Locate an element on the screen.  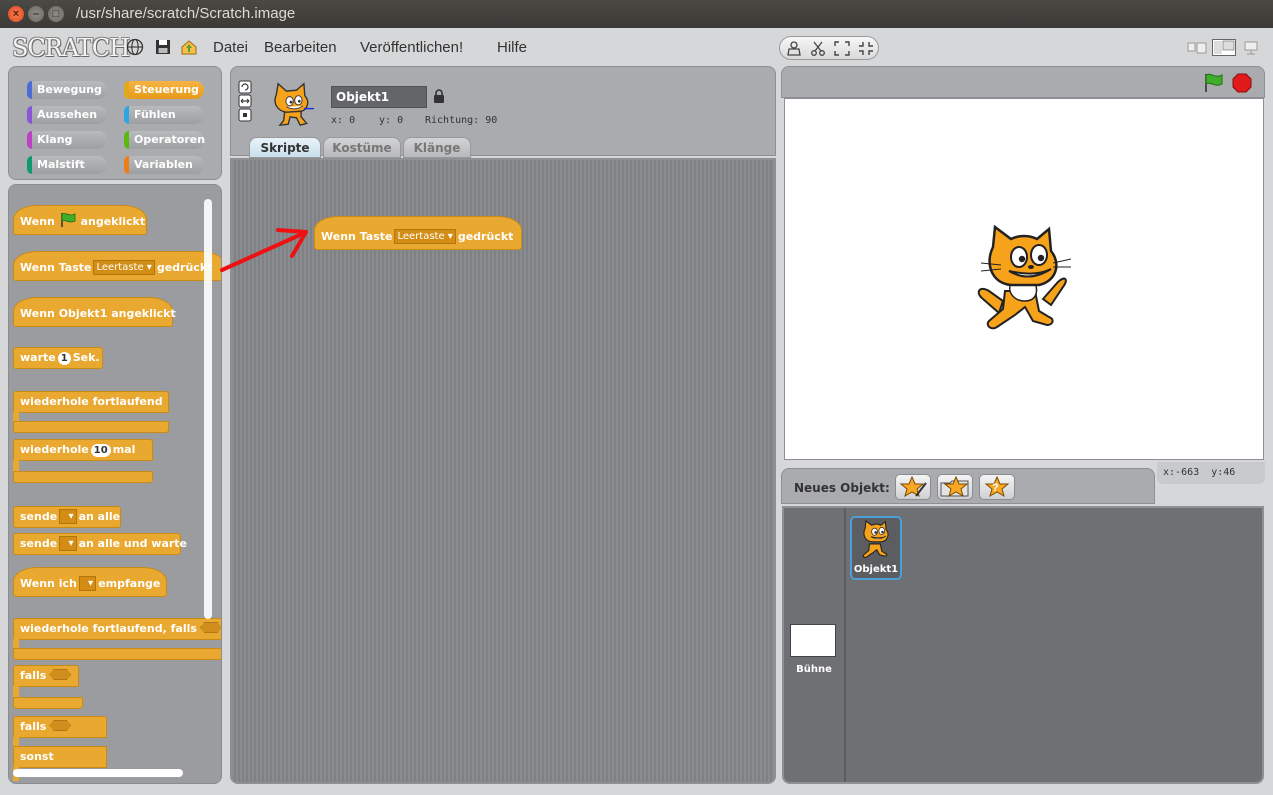
category-operators: Operatoren is located at coordinates (164, 140).